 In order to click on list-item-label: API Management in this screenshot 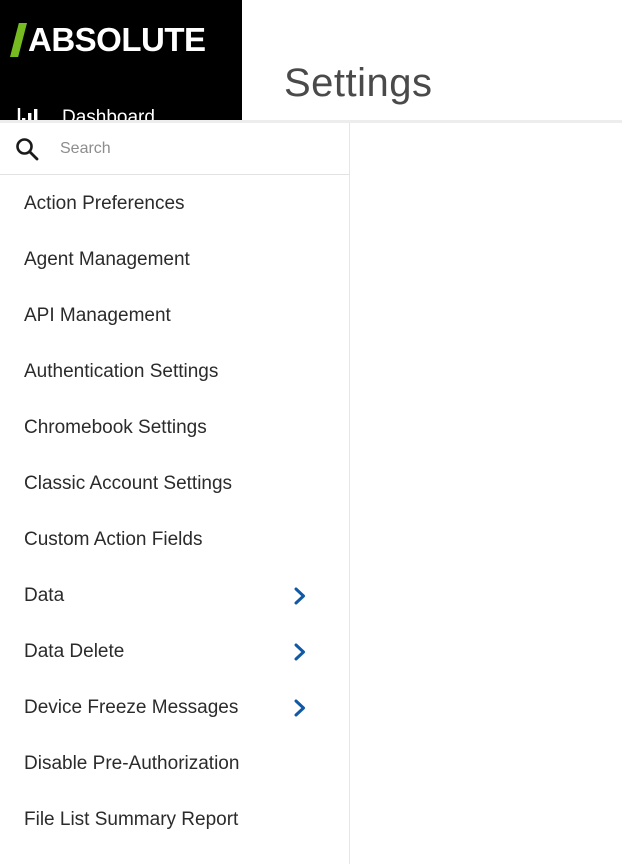, I will do `click(97, 315)`.